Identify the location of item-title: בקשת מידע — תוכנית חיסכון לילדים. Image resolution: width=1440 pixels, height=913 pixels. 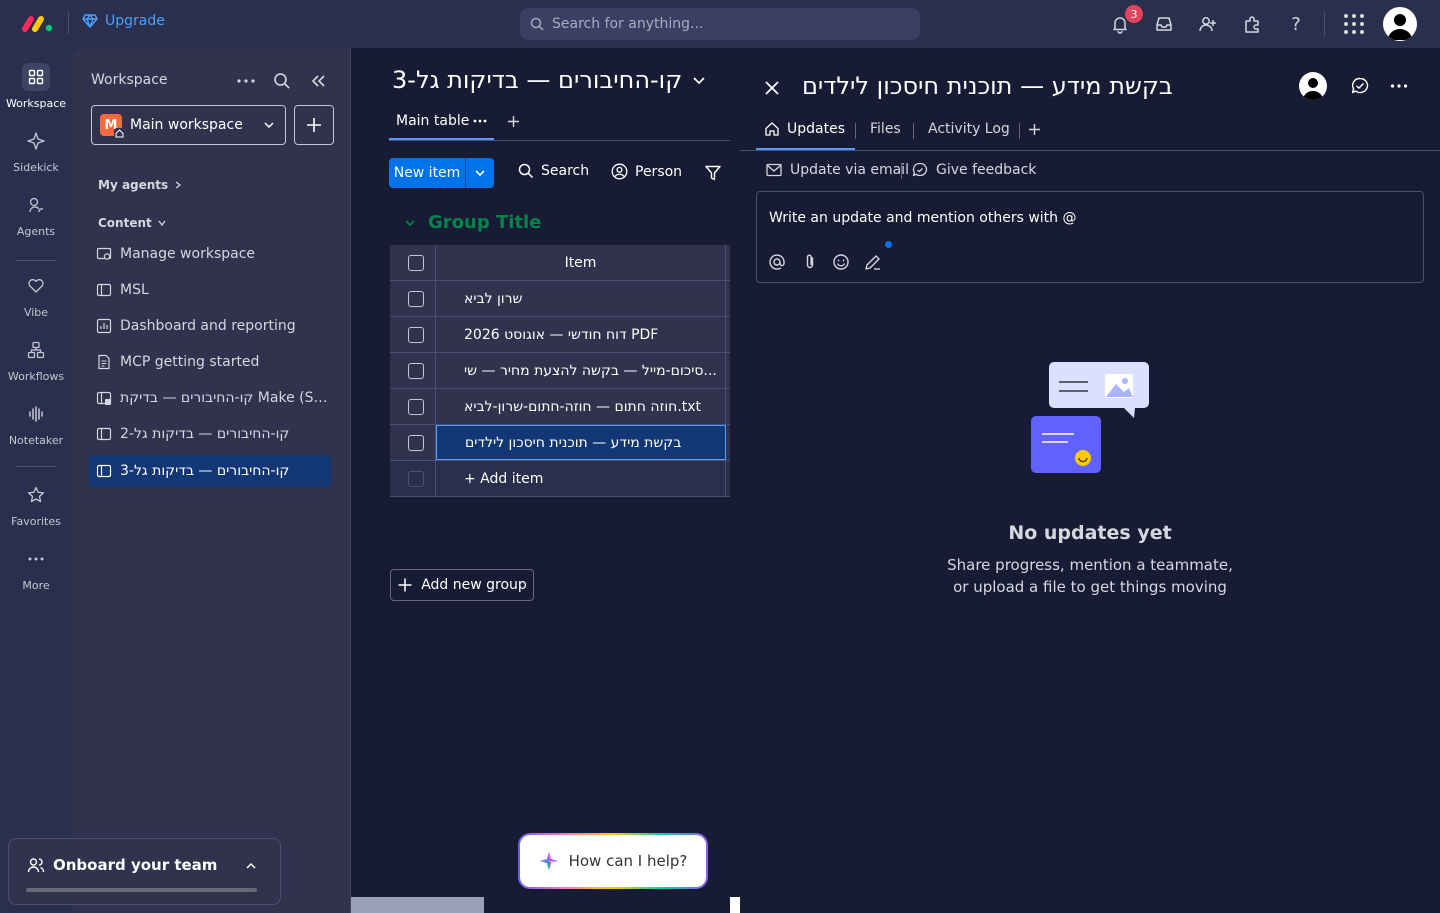
(987, 86).